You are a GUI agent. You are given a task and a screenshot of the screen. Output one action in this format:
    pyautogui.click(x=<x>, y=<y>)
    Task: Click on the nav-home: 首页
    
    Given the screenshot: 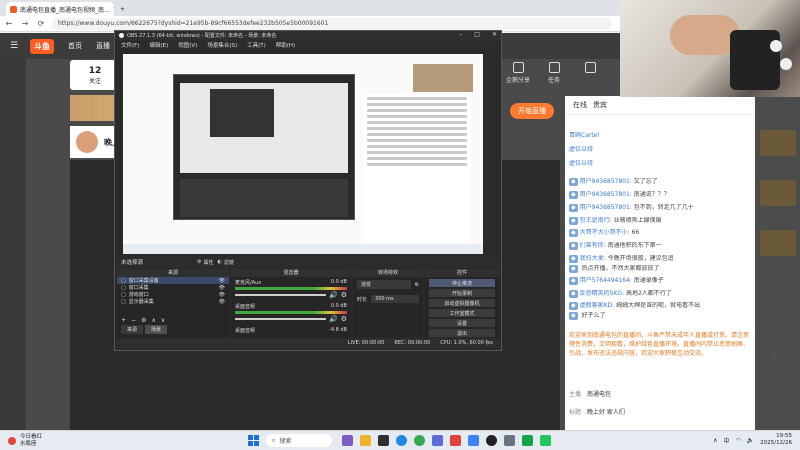 What is the action you would take?
    pyautogui.click(x=75, y=46)
    